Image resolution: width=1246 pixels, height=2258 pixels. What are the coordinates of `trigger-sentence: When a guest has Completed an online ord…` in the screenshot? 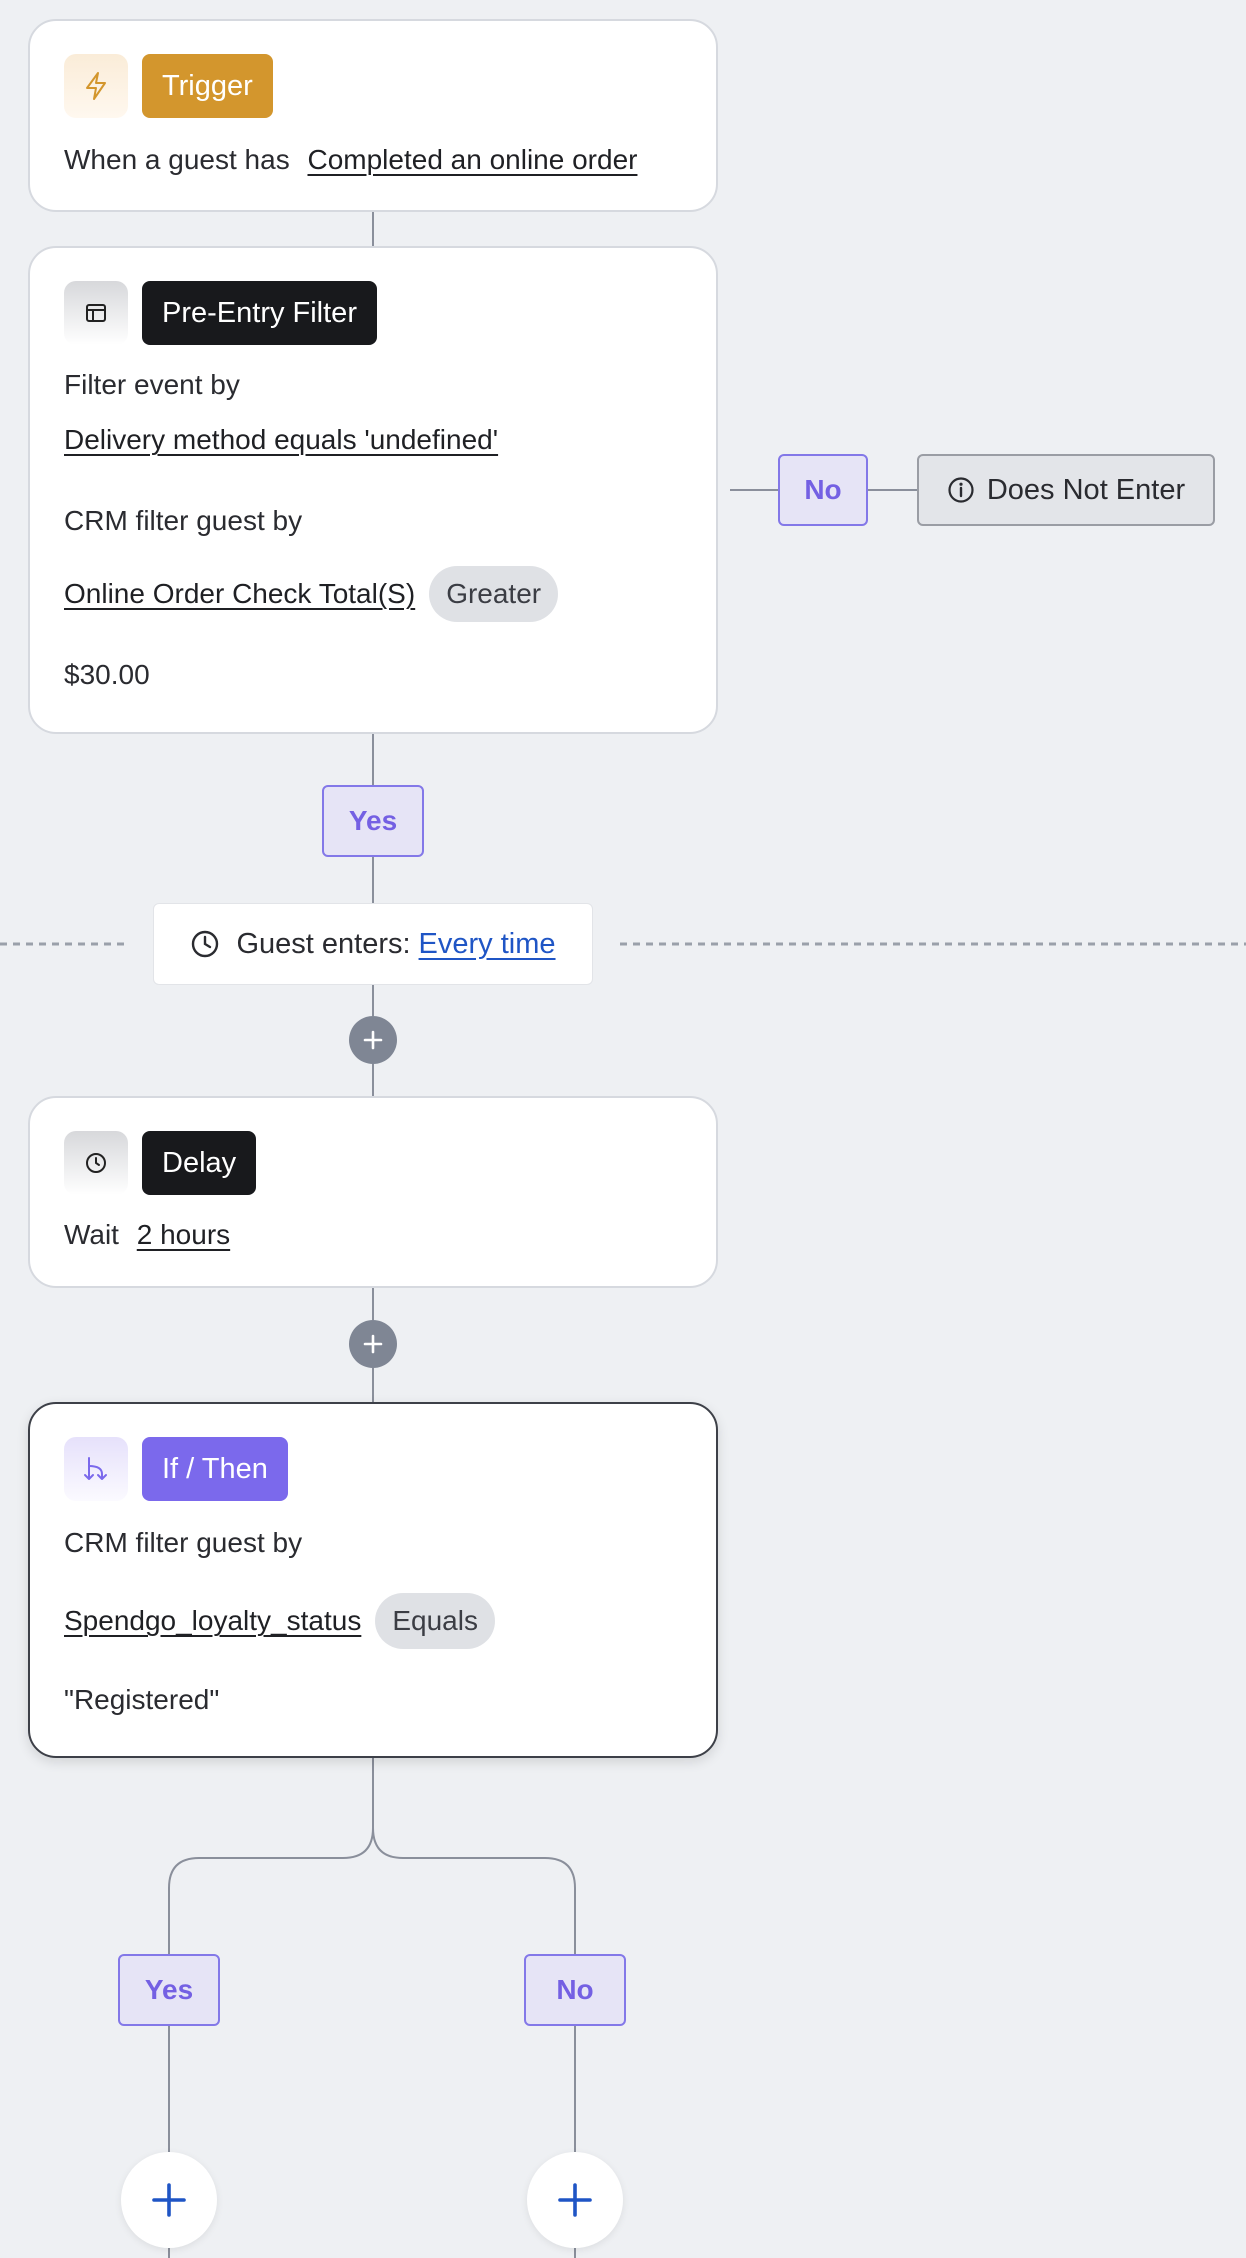 It's located at (350, 160).